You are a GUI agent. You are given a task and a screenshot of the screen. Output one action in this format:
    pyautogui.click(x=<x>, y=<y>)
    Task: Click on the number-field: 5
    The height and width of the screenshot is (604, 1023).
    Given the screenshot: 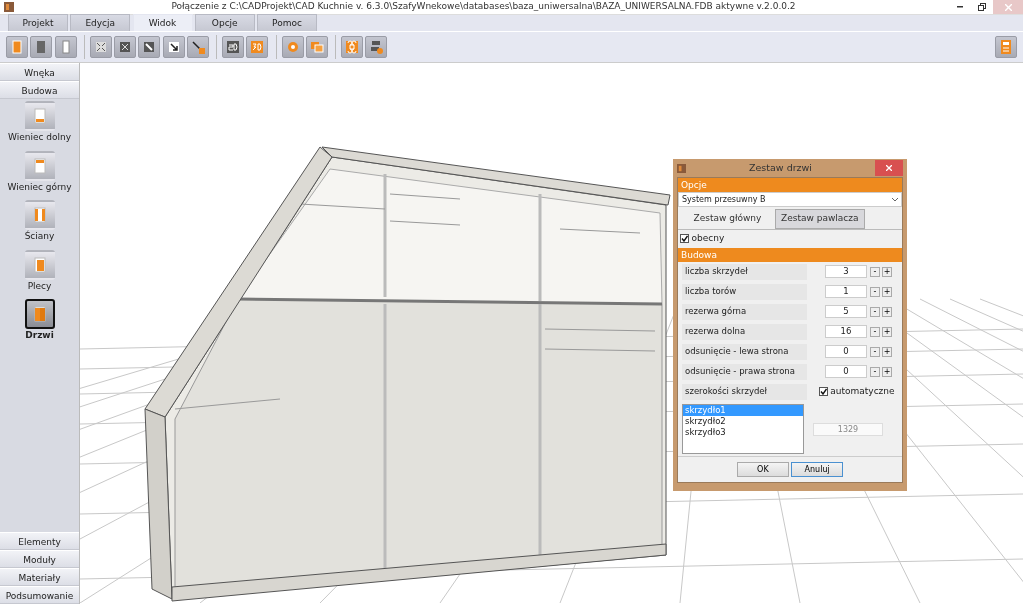 What is the action you would take?
    pyautogui.click(x=846, y=312)
    